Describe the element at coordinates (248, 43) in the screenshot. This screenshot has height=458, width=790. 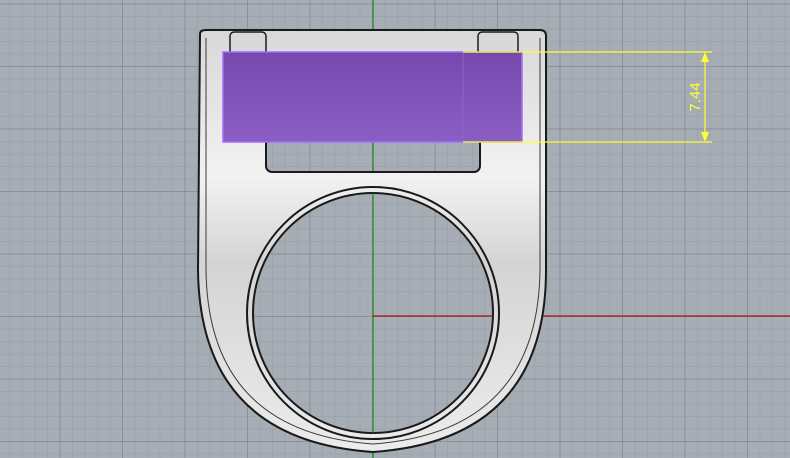
I see `left-prong` at that location.